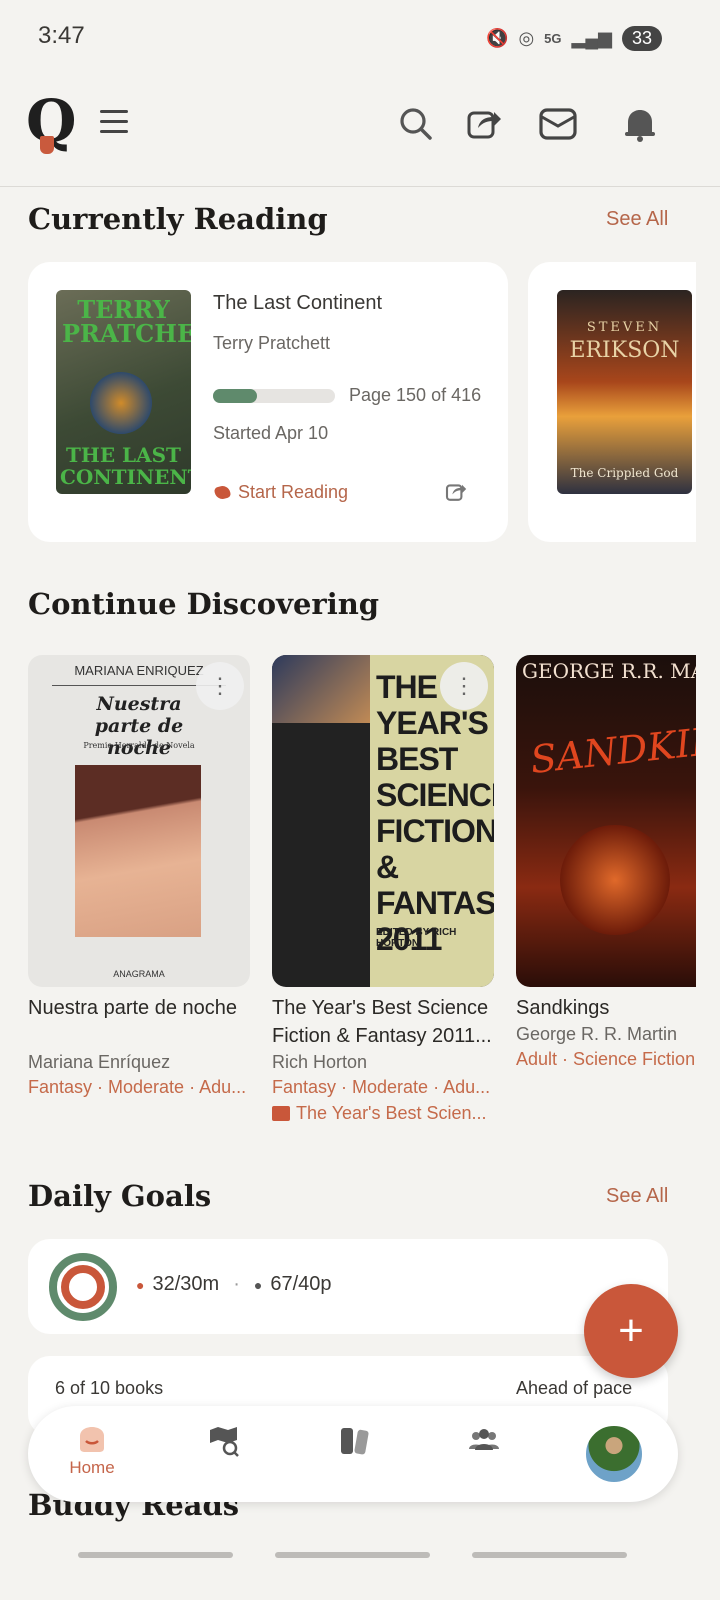 The width and height of the screenshot is (720, 1600). What do you see at coordinates (178, 219) in the screenshot?
I see `currently-reading-title: Currently Reading` at bounding box center [178, 219].